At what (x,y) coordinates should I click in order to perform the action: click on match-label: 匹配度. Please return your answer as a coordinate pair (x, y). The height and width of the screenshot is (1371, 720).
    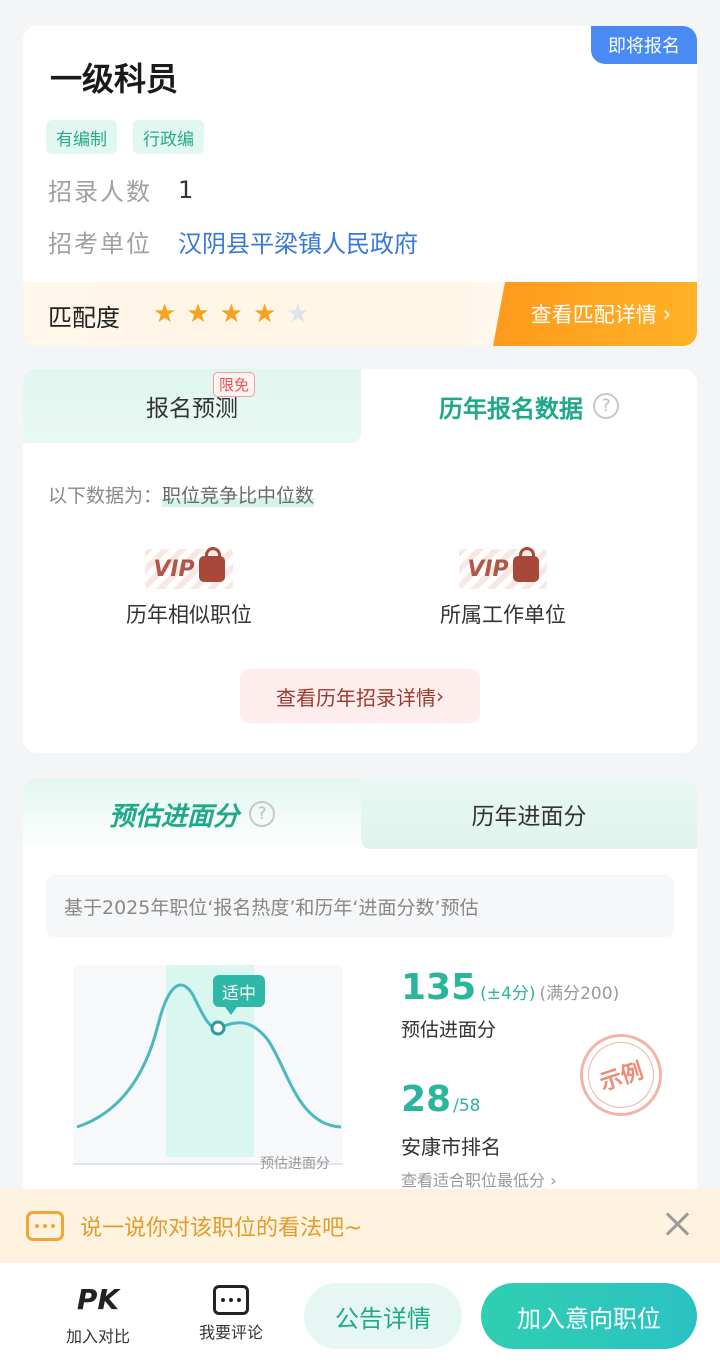
    Looking at the image, I should click on (84, 318).